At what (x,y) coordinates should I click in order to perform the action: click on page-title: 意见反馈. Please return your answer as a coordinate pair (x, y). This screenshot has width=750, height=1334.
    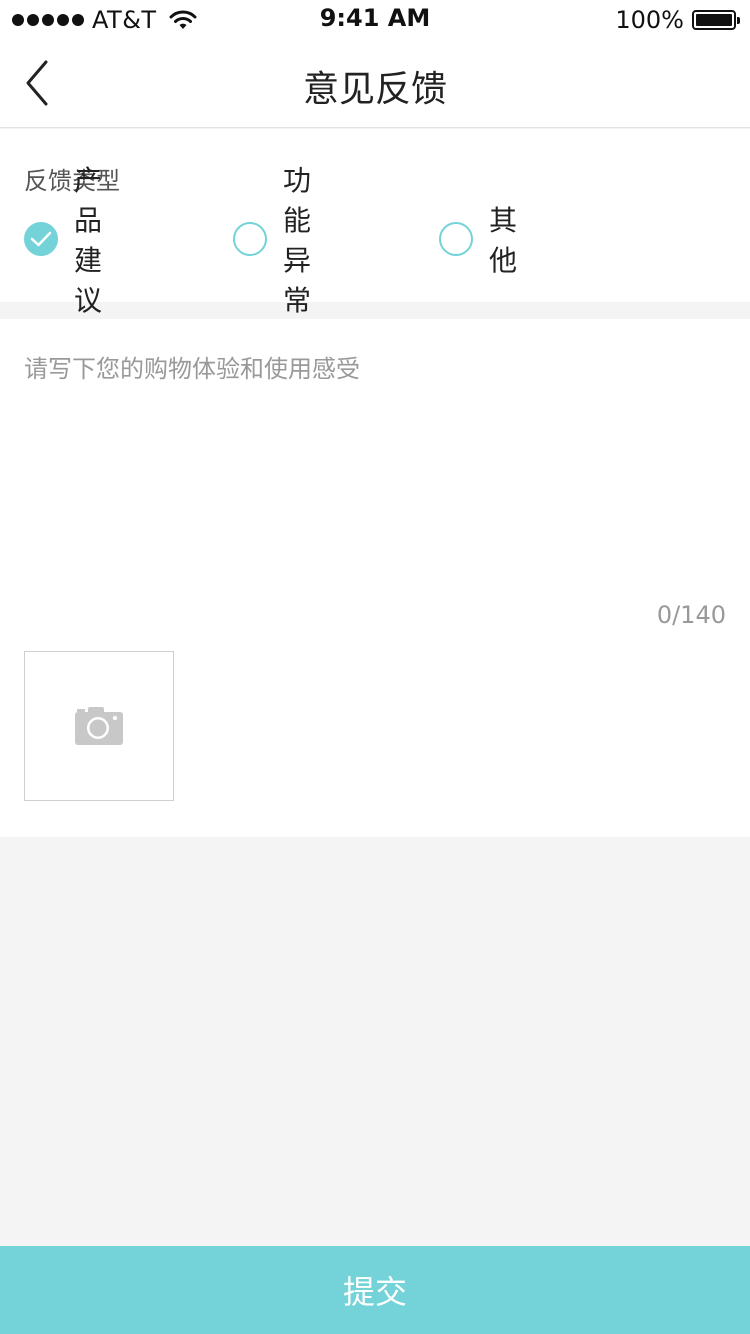
    Looking at the image, I should click on (374, 89).